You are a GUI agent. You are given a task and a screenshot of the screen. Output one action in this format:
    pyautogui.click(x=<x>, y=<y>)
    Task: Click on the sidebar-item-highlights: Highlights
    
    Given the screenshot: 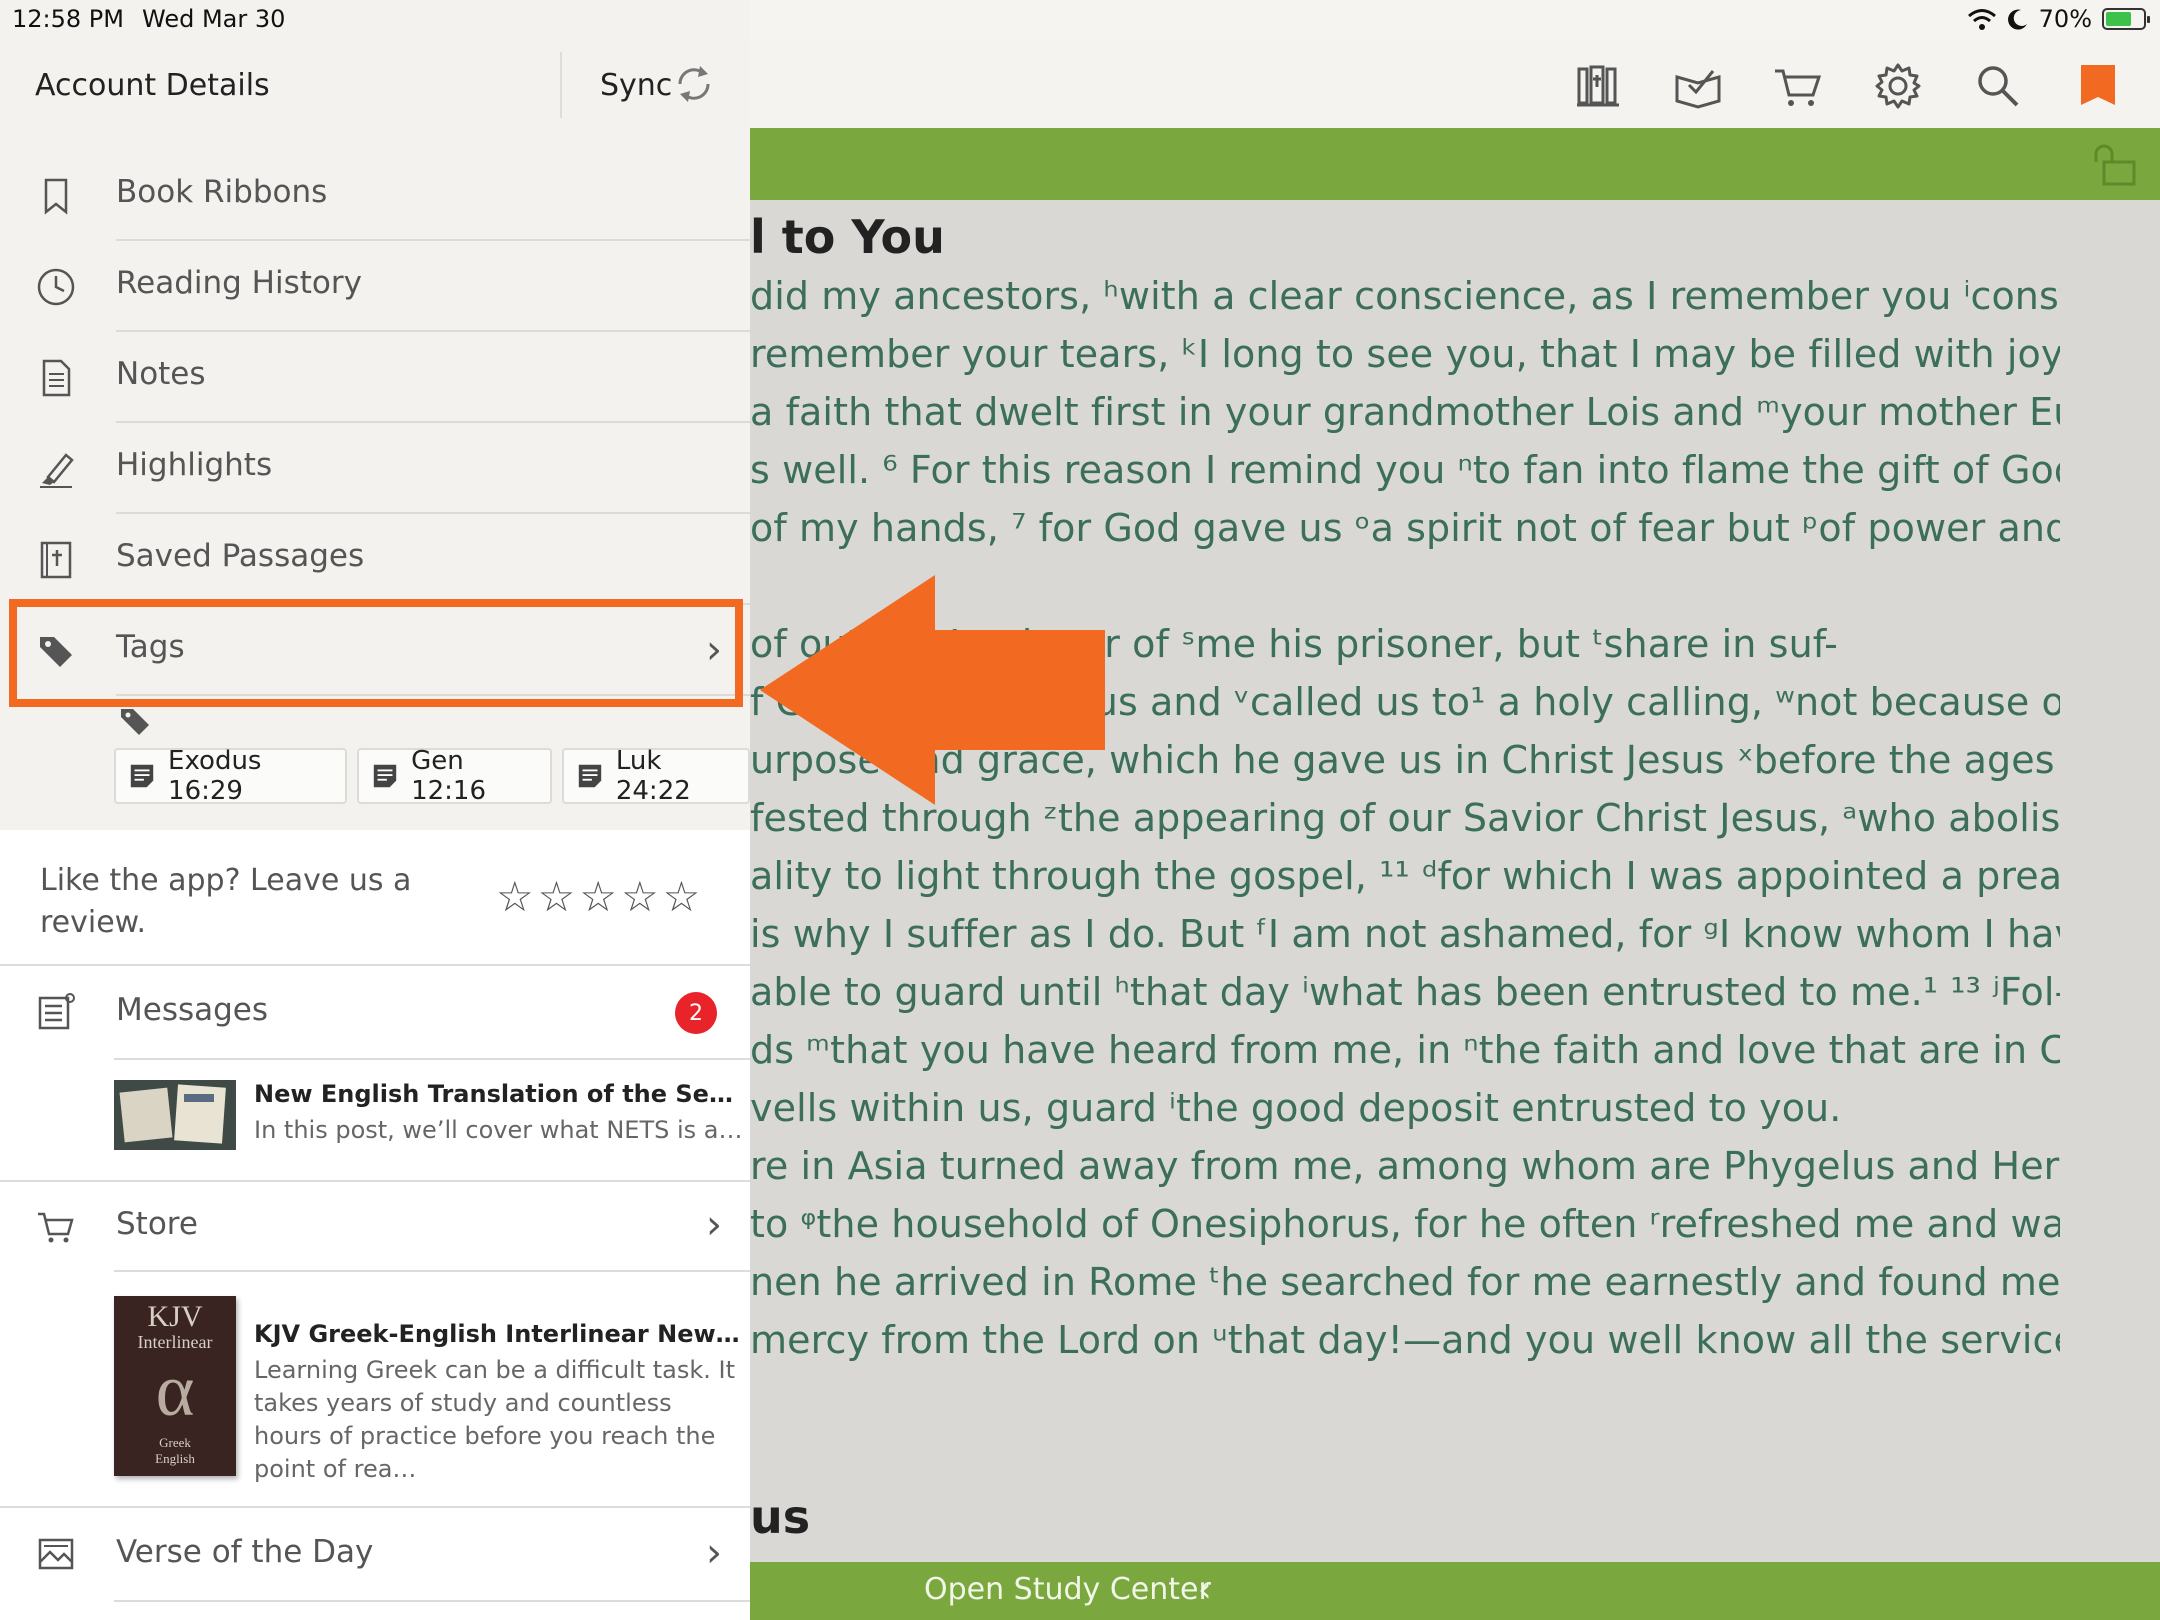 What is the action you would take?
    pyautogui.click(x=375, y=468)
    